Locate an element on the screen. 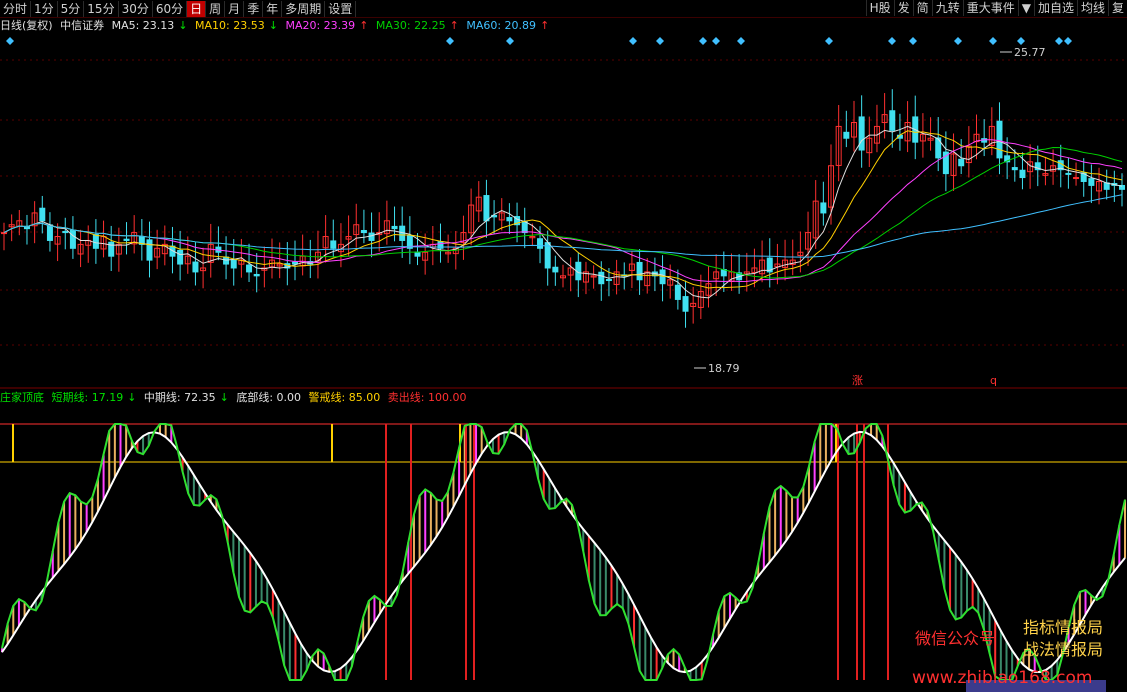 This screenshot has height=692, width=1127. watermark-line2: 战法情报局 is located at coordinates (1063, 649).